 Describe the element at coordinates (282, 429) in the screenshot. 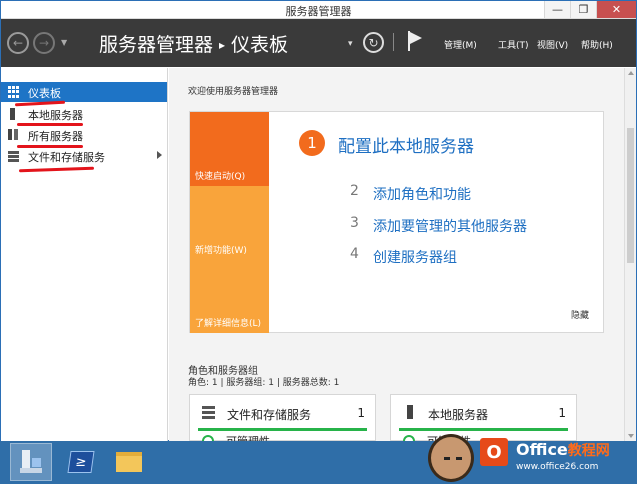

I see `tile-status-bar` at that location.